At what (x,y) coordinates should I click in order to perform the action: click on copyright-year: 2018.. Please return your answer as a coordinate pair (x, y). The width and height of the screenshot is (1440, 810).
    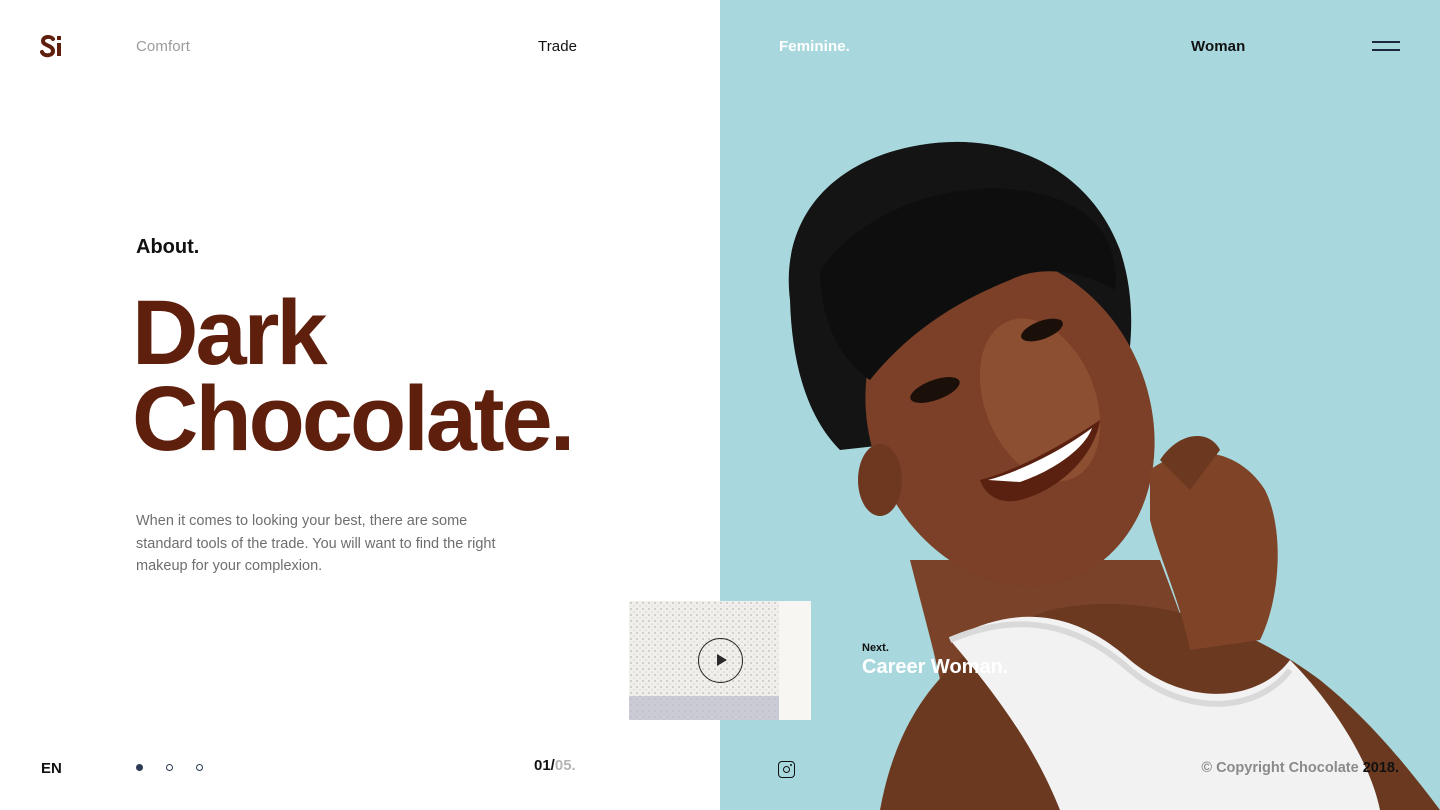
    Looking at the image, I should click on (1380, 768).